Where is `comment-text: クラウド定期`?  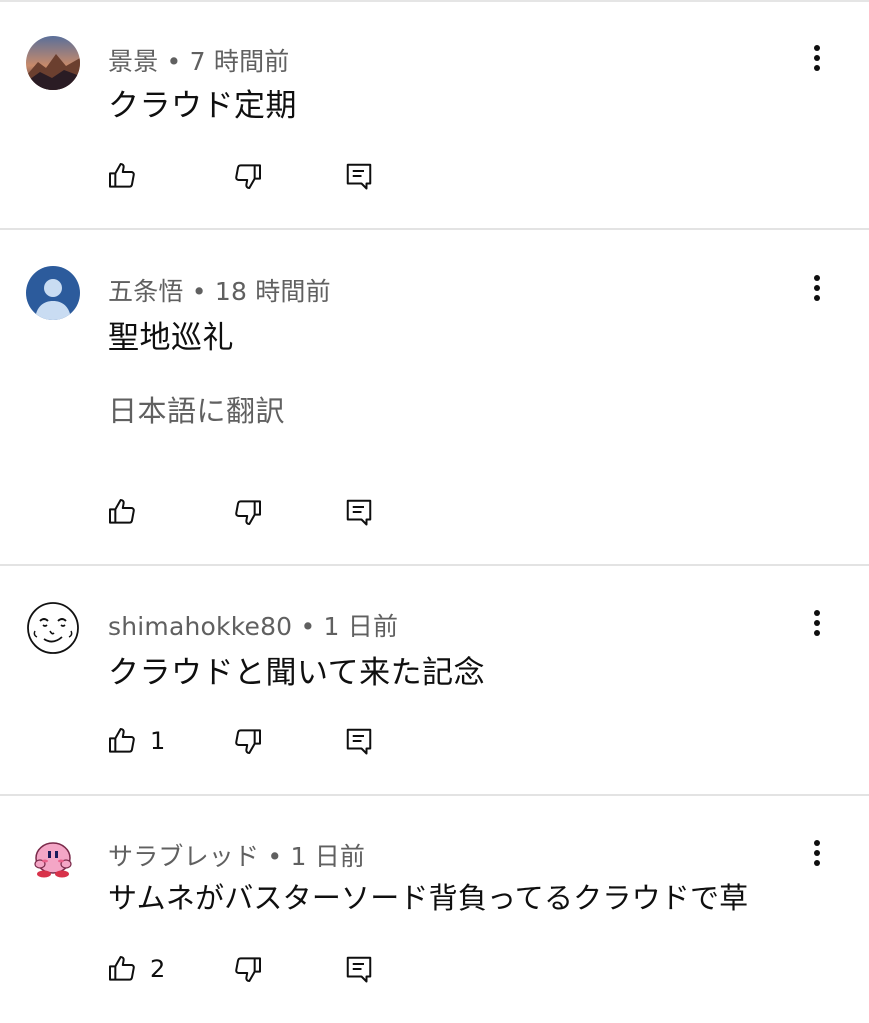 comment-text: クラウド定期 is located at coordinates (202, 106).